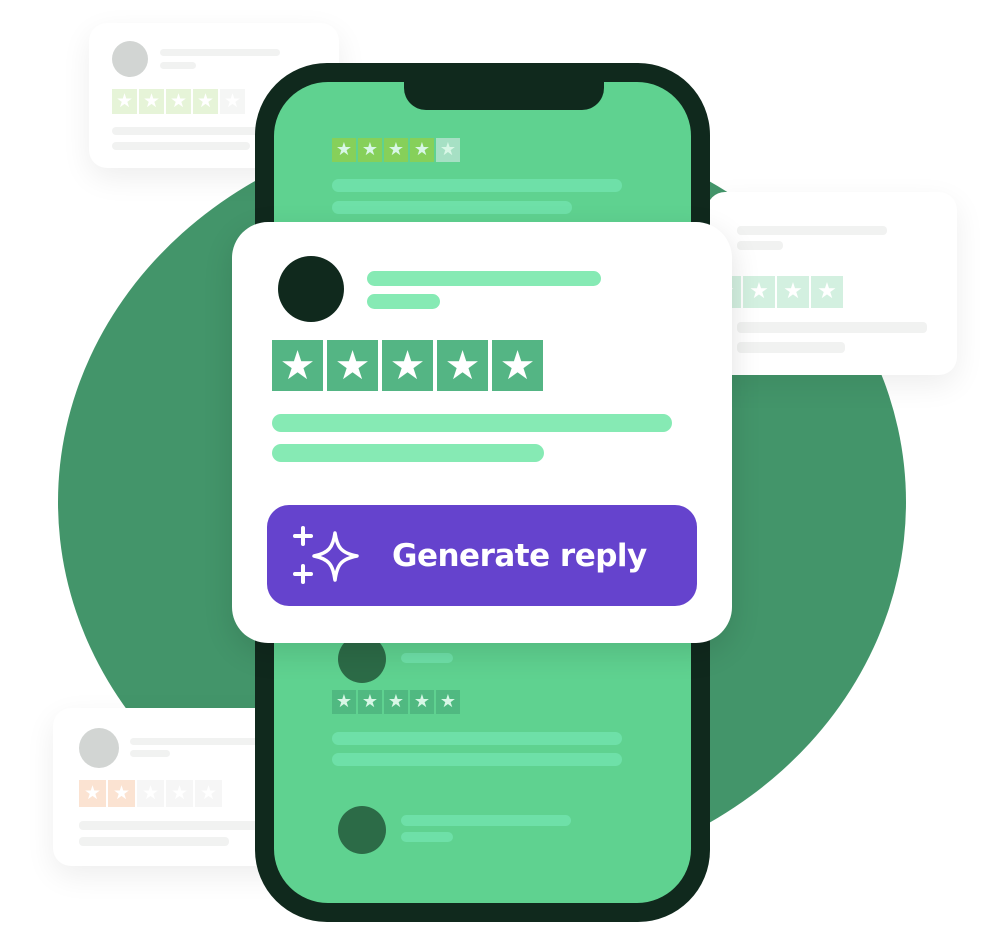 This screenshot has width=988, height=936. Describe the element at coordinates (519, 555) in the screenshot. I see `generate-reply-label: Generate reply` at that location.